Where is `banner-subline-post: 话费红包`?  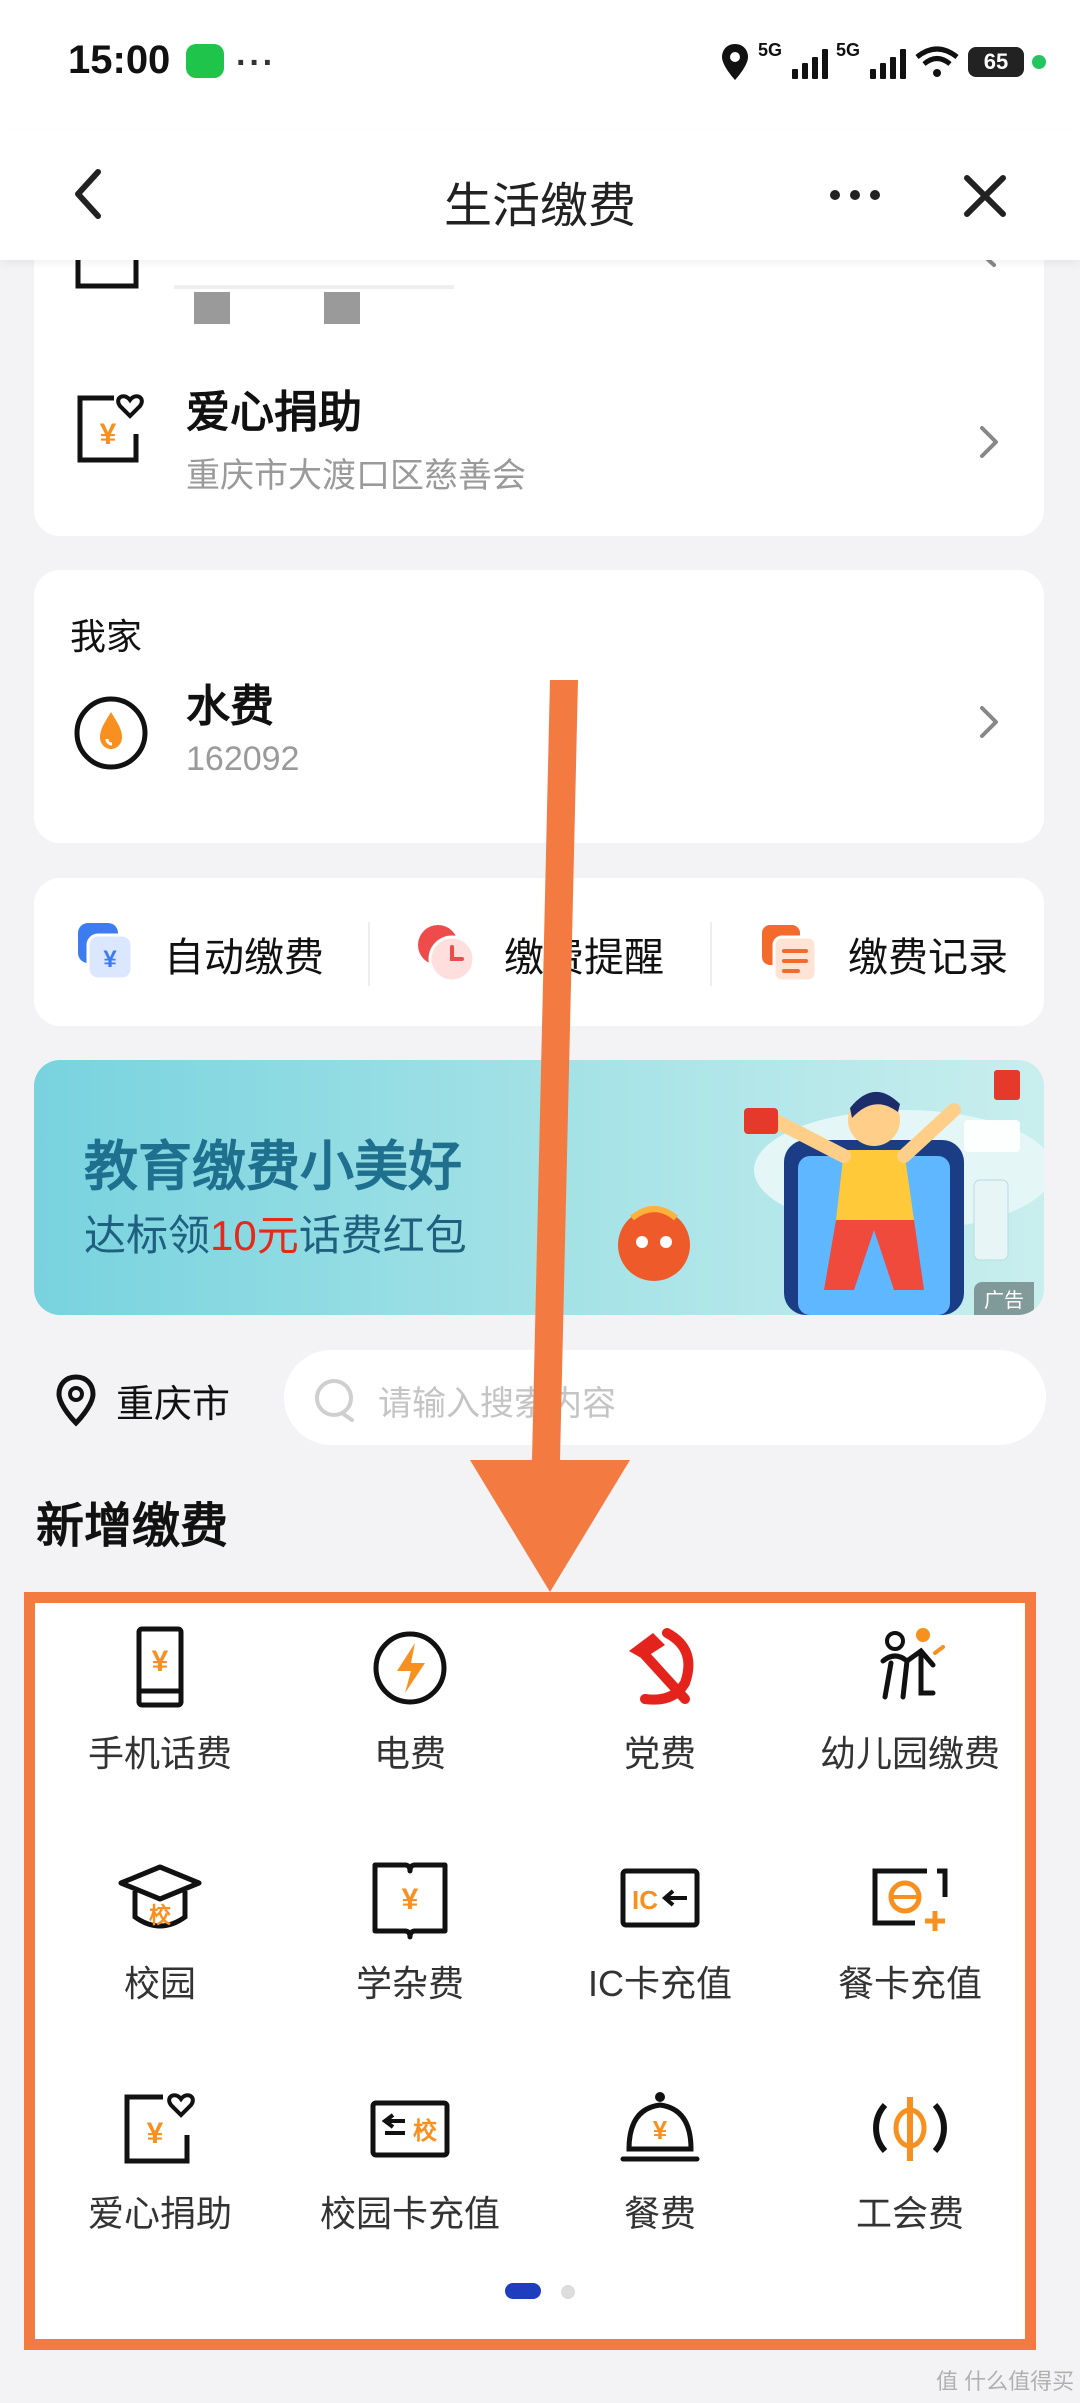
banner-subline-post: 话费红包 is located at coordinates (382, 1235).